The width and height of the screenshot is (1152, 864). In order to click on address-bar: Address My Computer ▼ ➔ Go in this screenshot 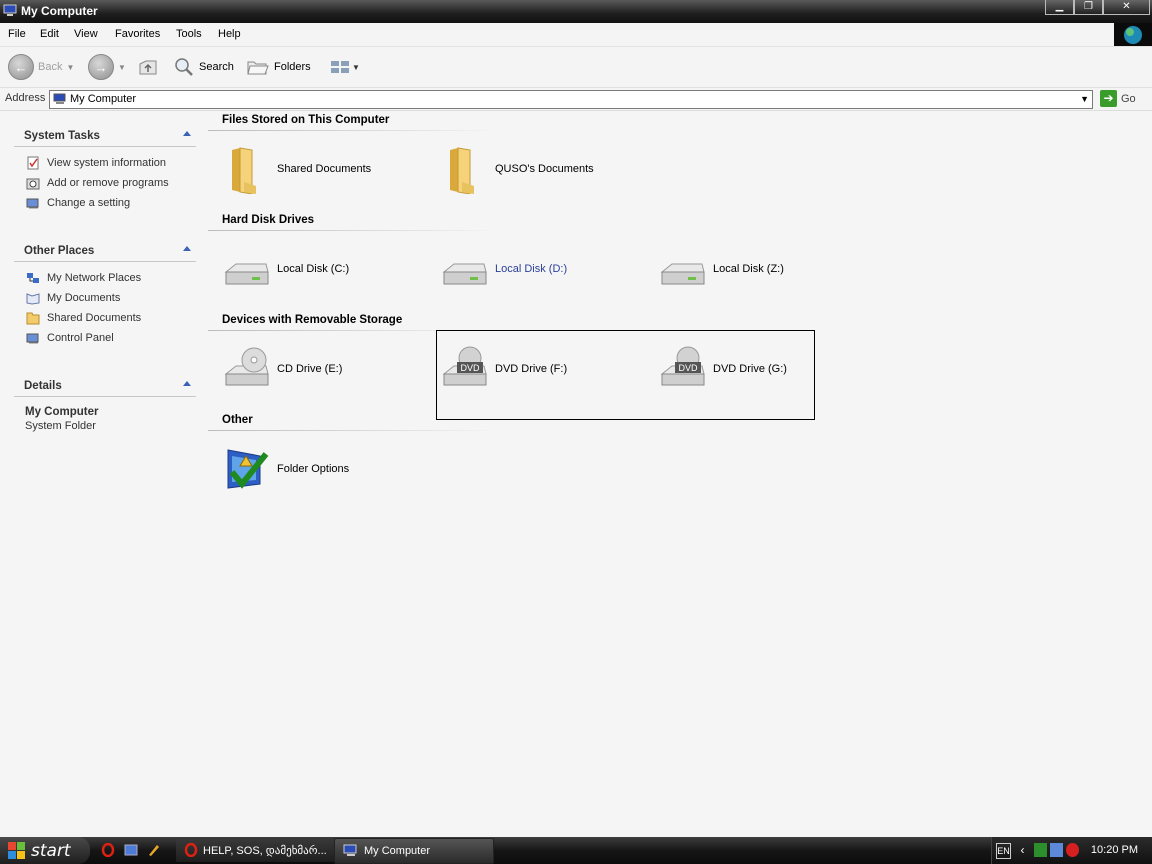, I will do `click(576, 99)`.